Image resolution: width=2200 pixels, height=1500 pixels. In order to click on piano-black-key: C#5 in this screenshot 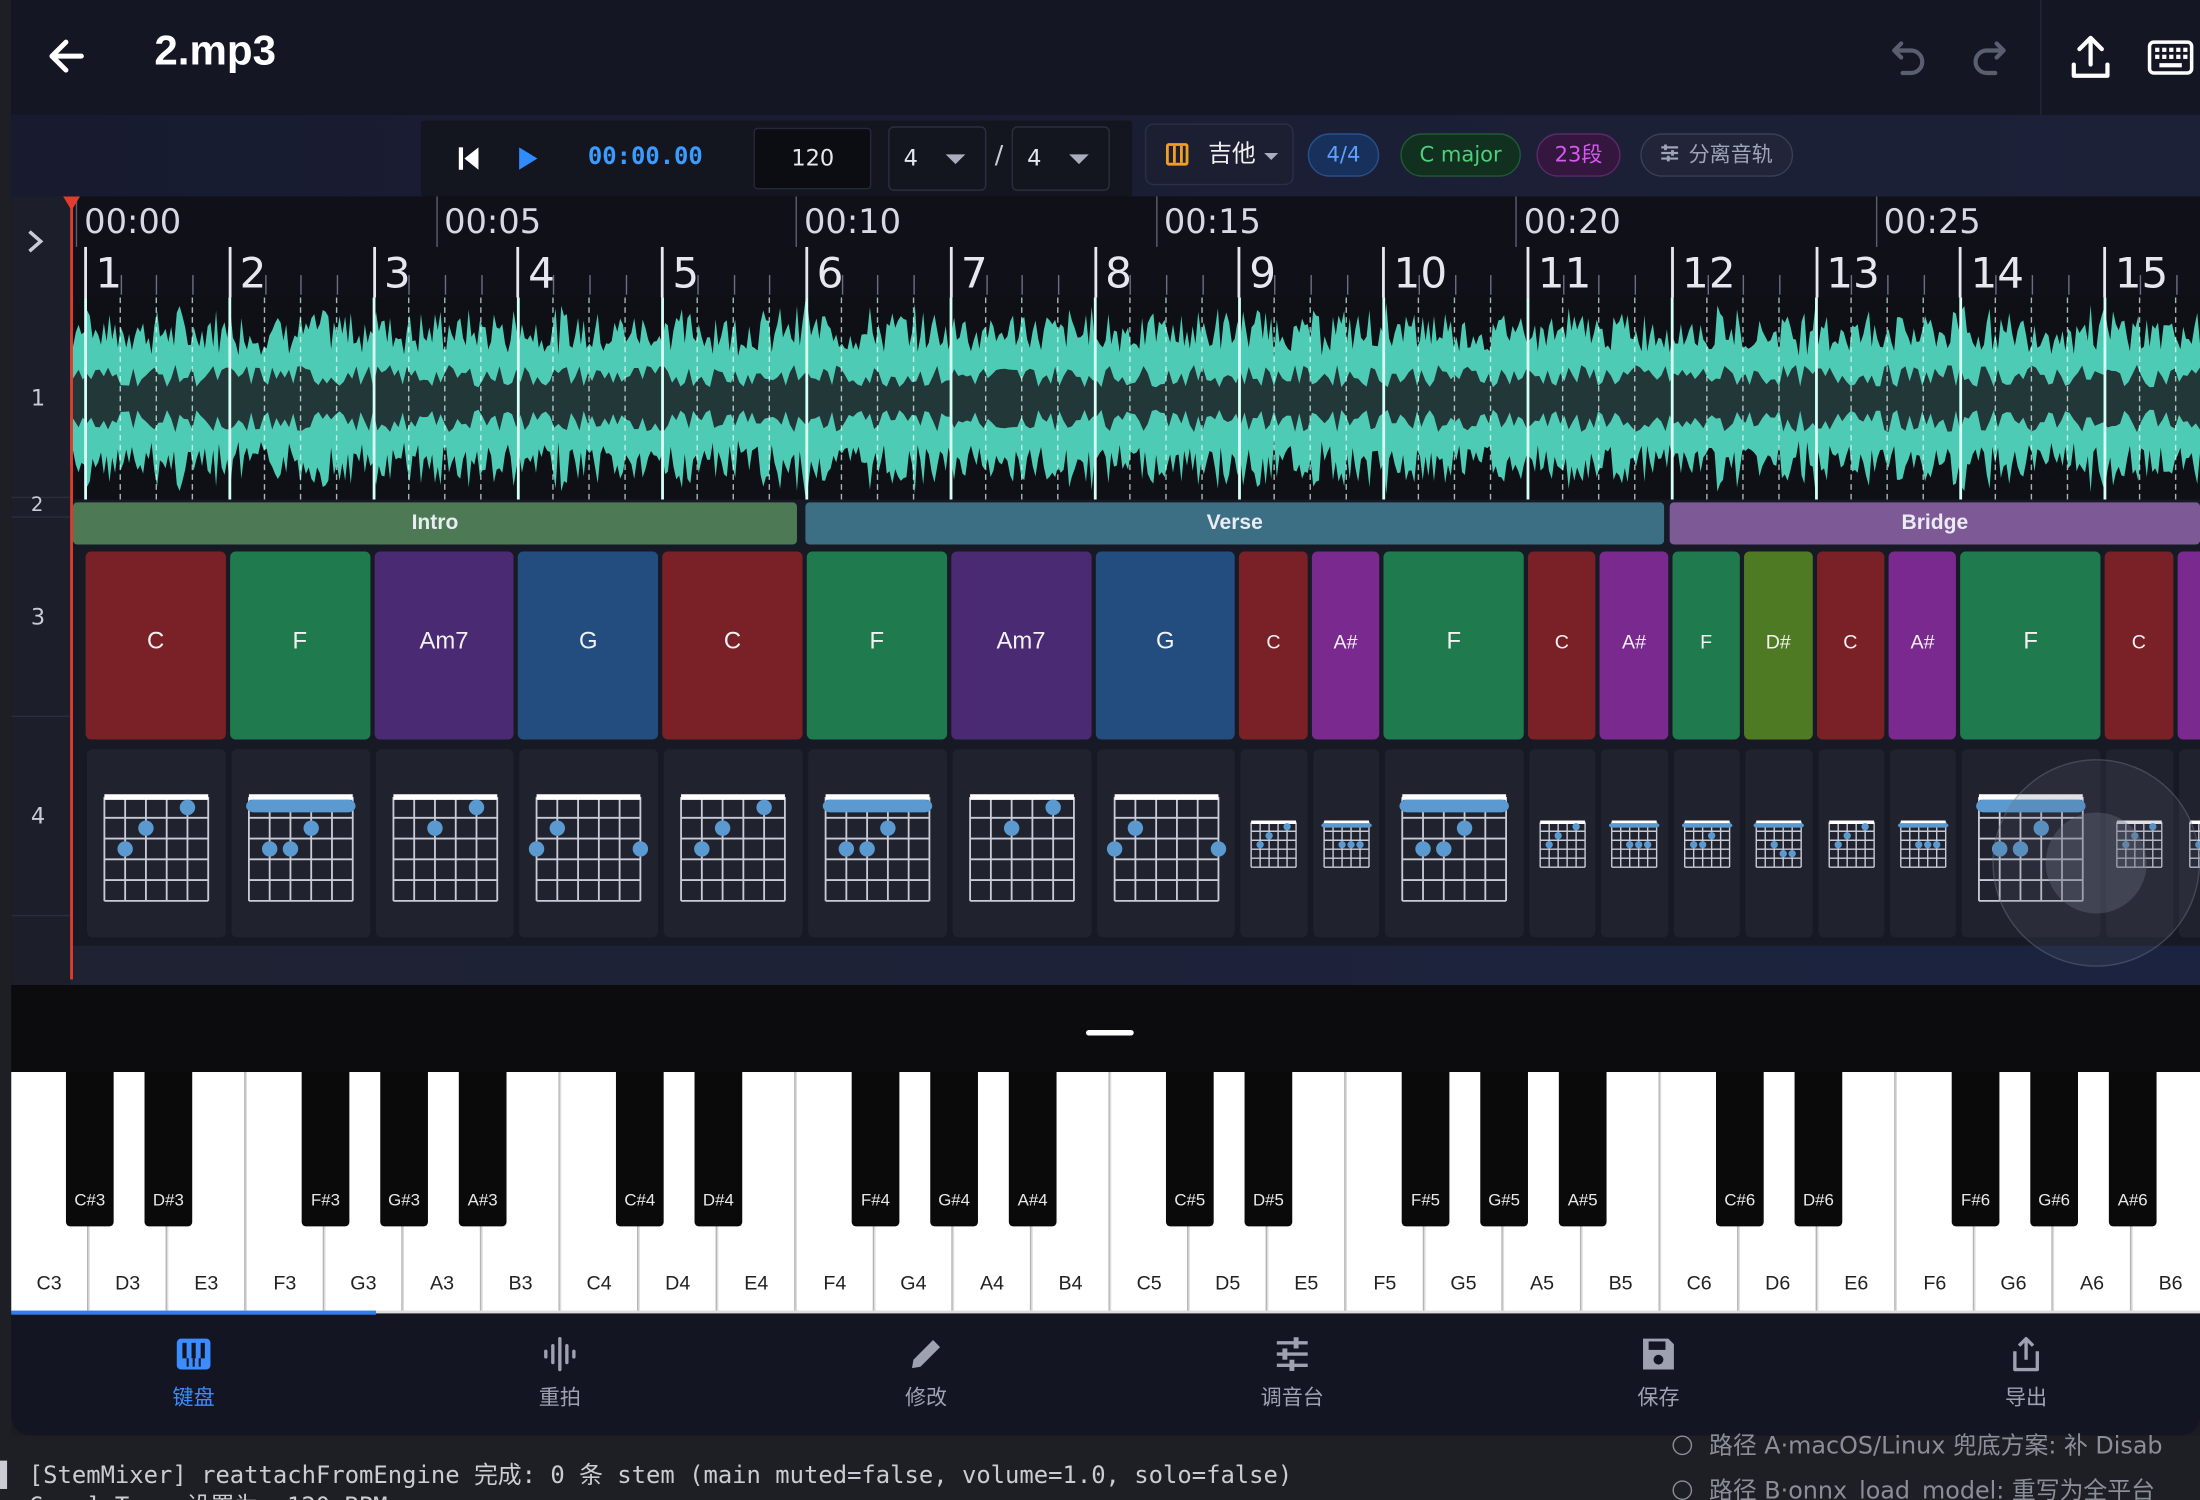, I will do `click(1189, 1149)`.